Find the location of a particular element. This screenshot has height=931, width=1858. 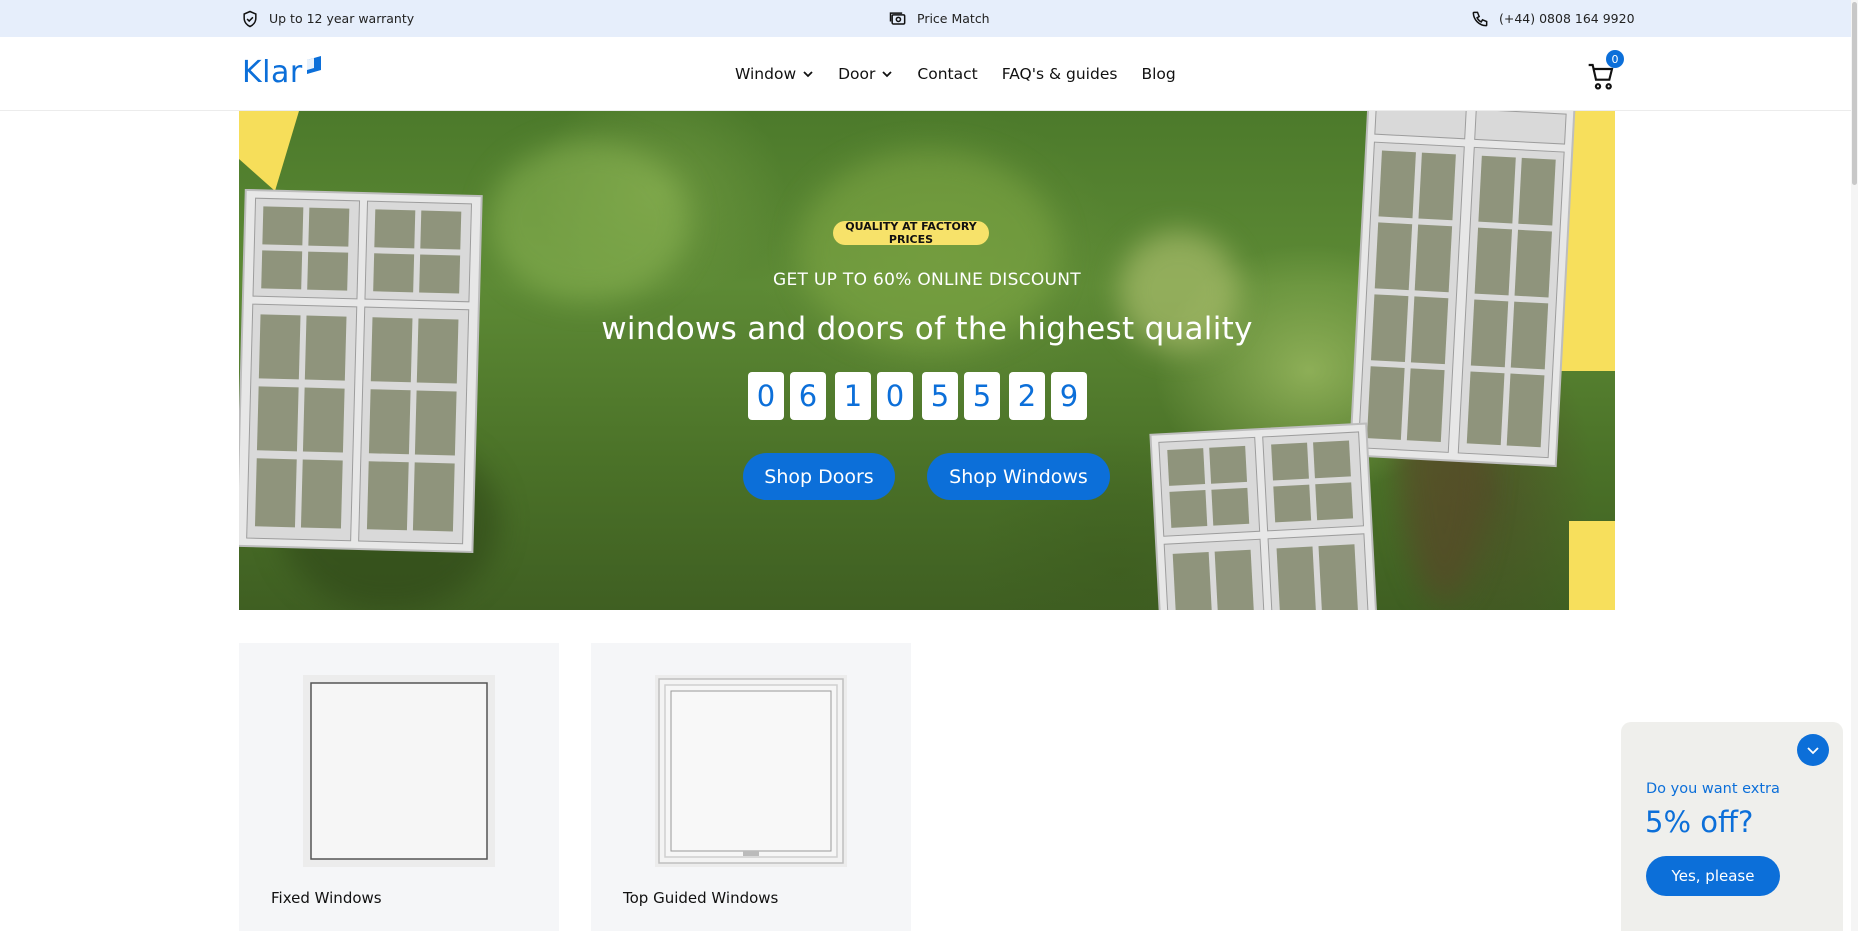

logo-mark-icon is located at coordinates (313, 65).